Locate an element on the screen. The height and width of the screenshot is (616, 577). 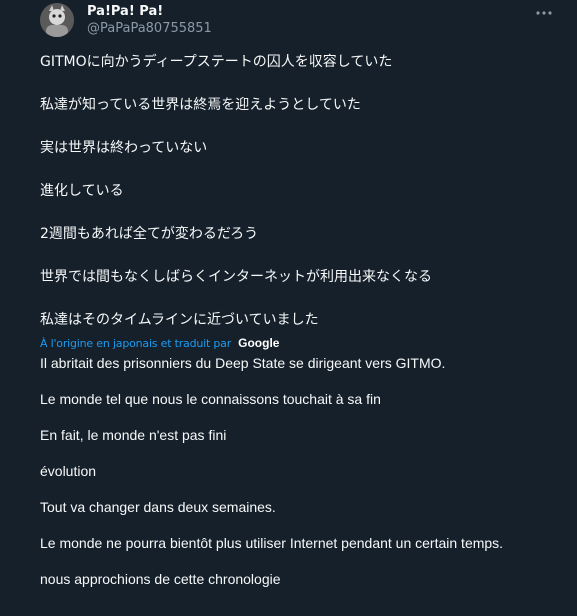
translated-line: En fait, le monde n'est pas fini is located at coordinates (133, 435).